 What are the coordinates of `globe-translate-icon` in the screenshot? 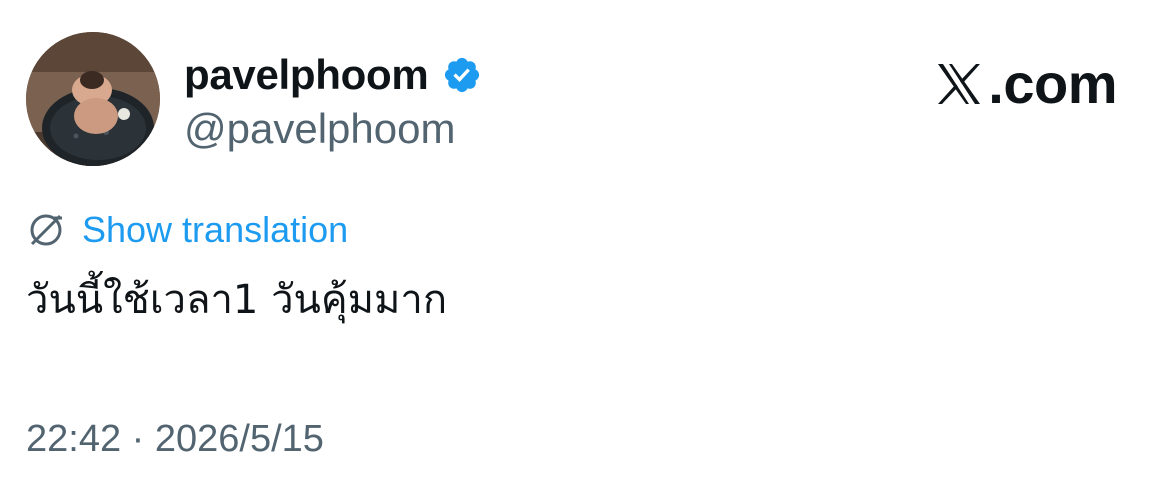 It's located at (46, 230).